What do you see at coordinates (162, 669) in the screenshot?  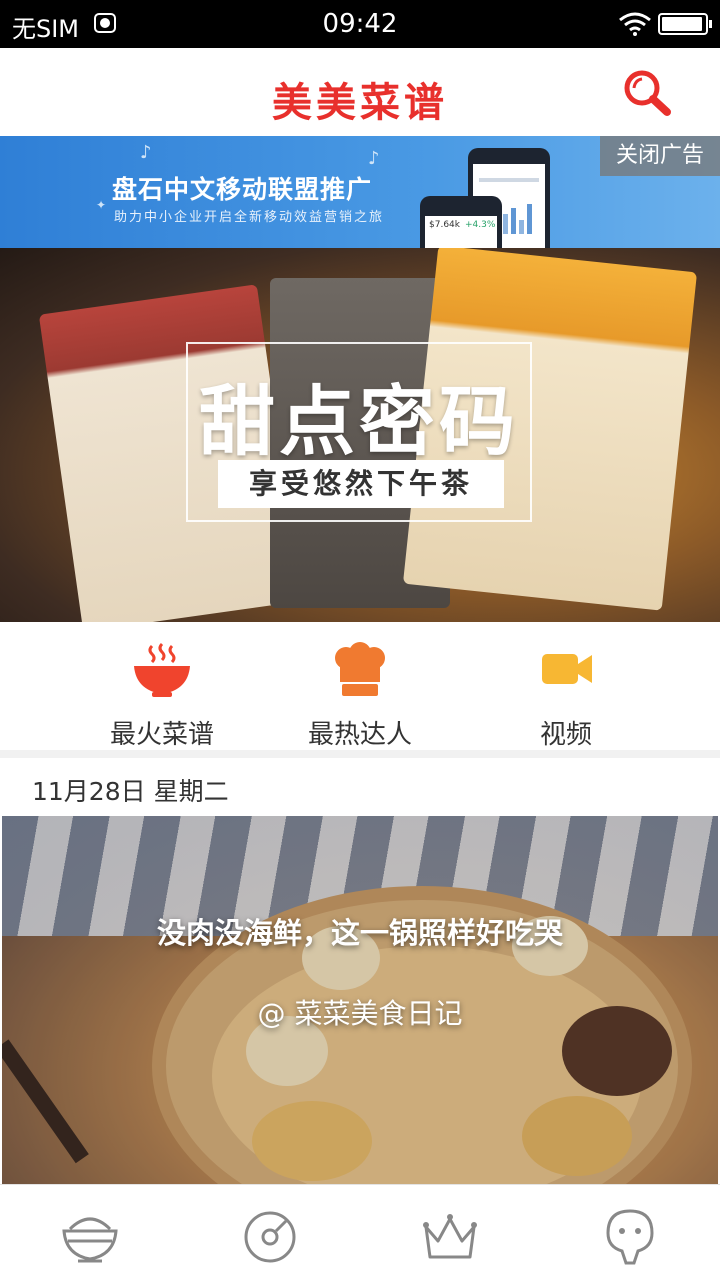 I see `bowl-icon` at bounding box center [162, 669].